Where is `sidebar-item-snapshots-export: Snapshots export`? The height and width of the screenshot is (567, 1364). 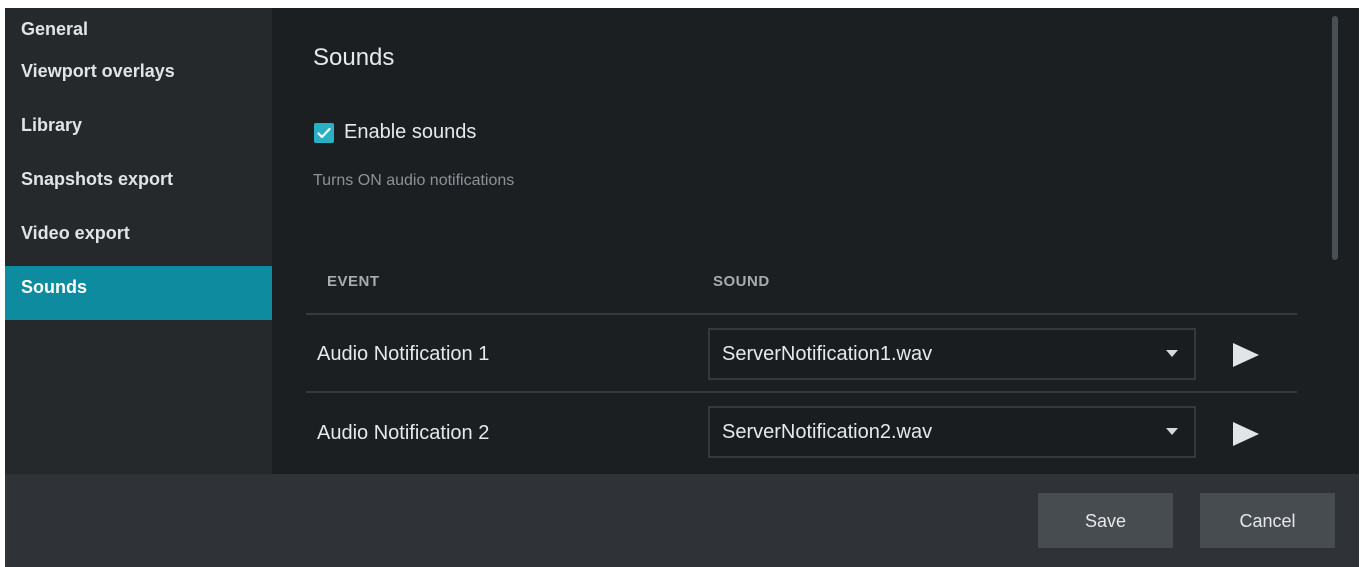 sidebar-item-snapshots-export: Snapshots export is located at coordinates (138, 185).